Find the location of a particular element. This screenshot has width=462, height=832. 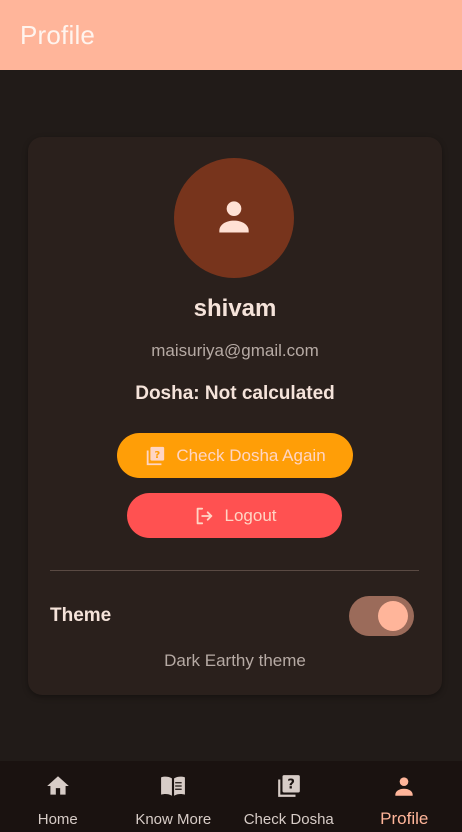

nav-item-check-dosha: ? Check Dosha is located at coordinates (289, 796).